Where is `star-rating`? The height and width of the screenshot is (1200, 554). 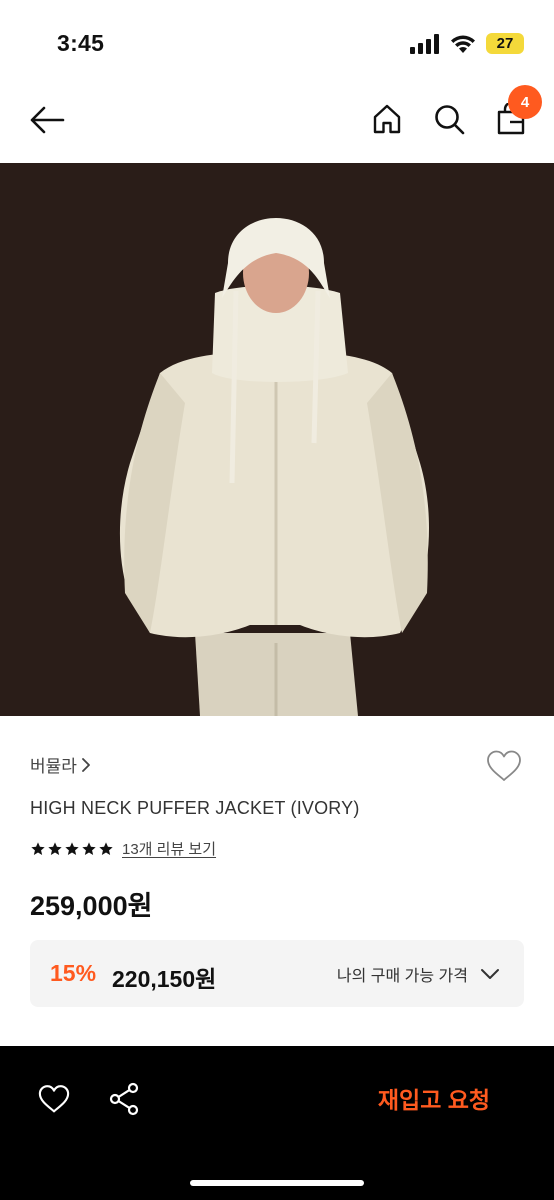
star-rating is located at coordinates (72, 849).